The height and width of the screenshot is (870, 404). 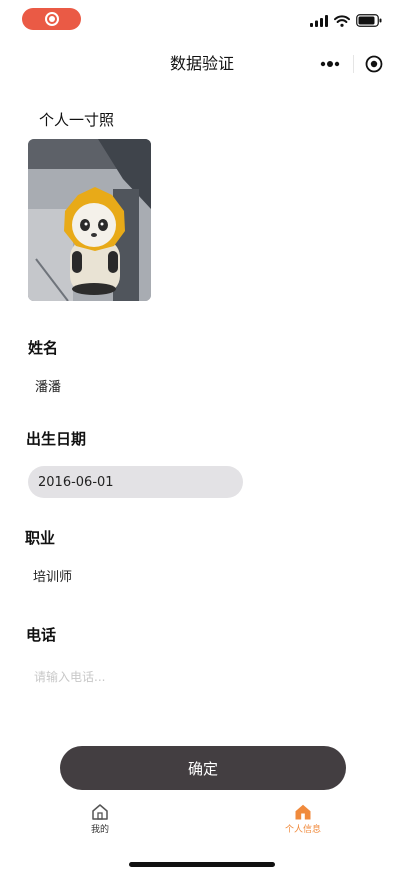 I want to click on birth-date-label: 出生日期, so click(x=56, y=439).